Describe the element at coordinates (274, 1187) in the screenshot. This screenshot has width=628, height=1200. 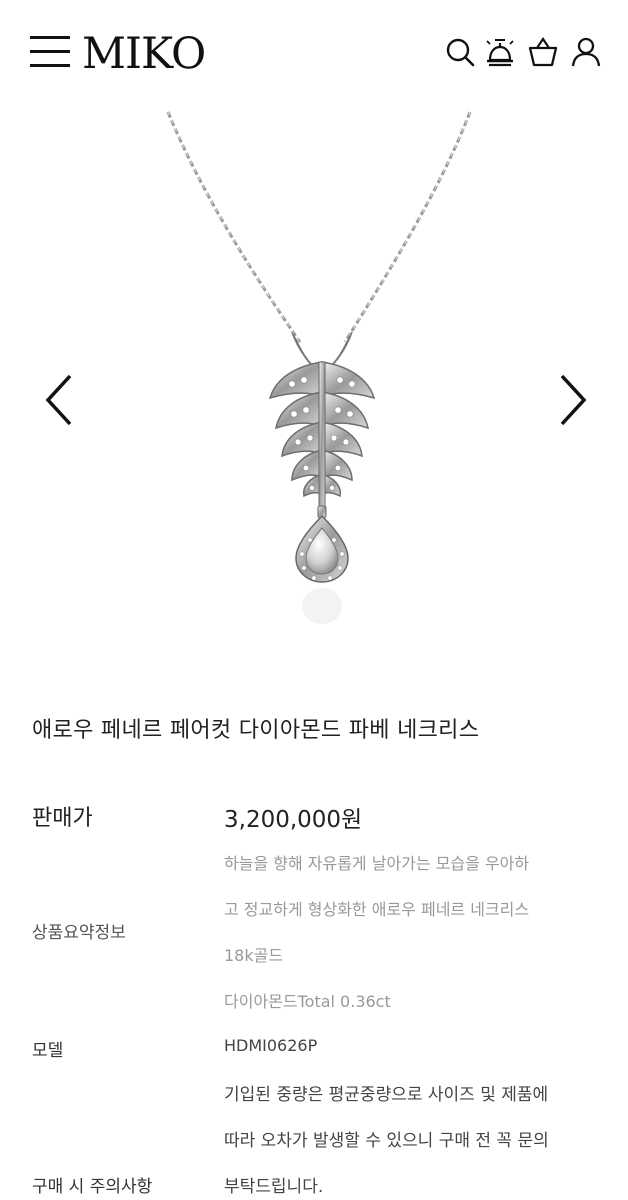
I see `caution-line: 부탁드립니다.` at that location.